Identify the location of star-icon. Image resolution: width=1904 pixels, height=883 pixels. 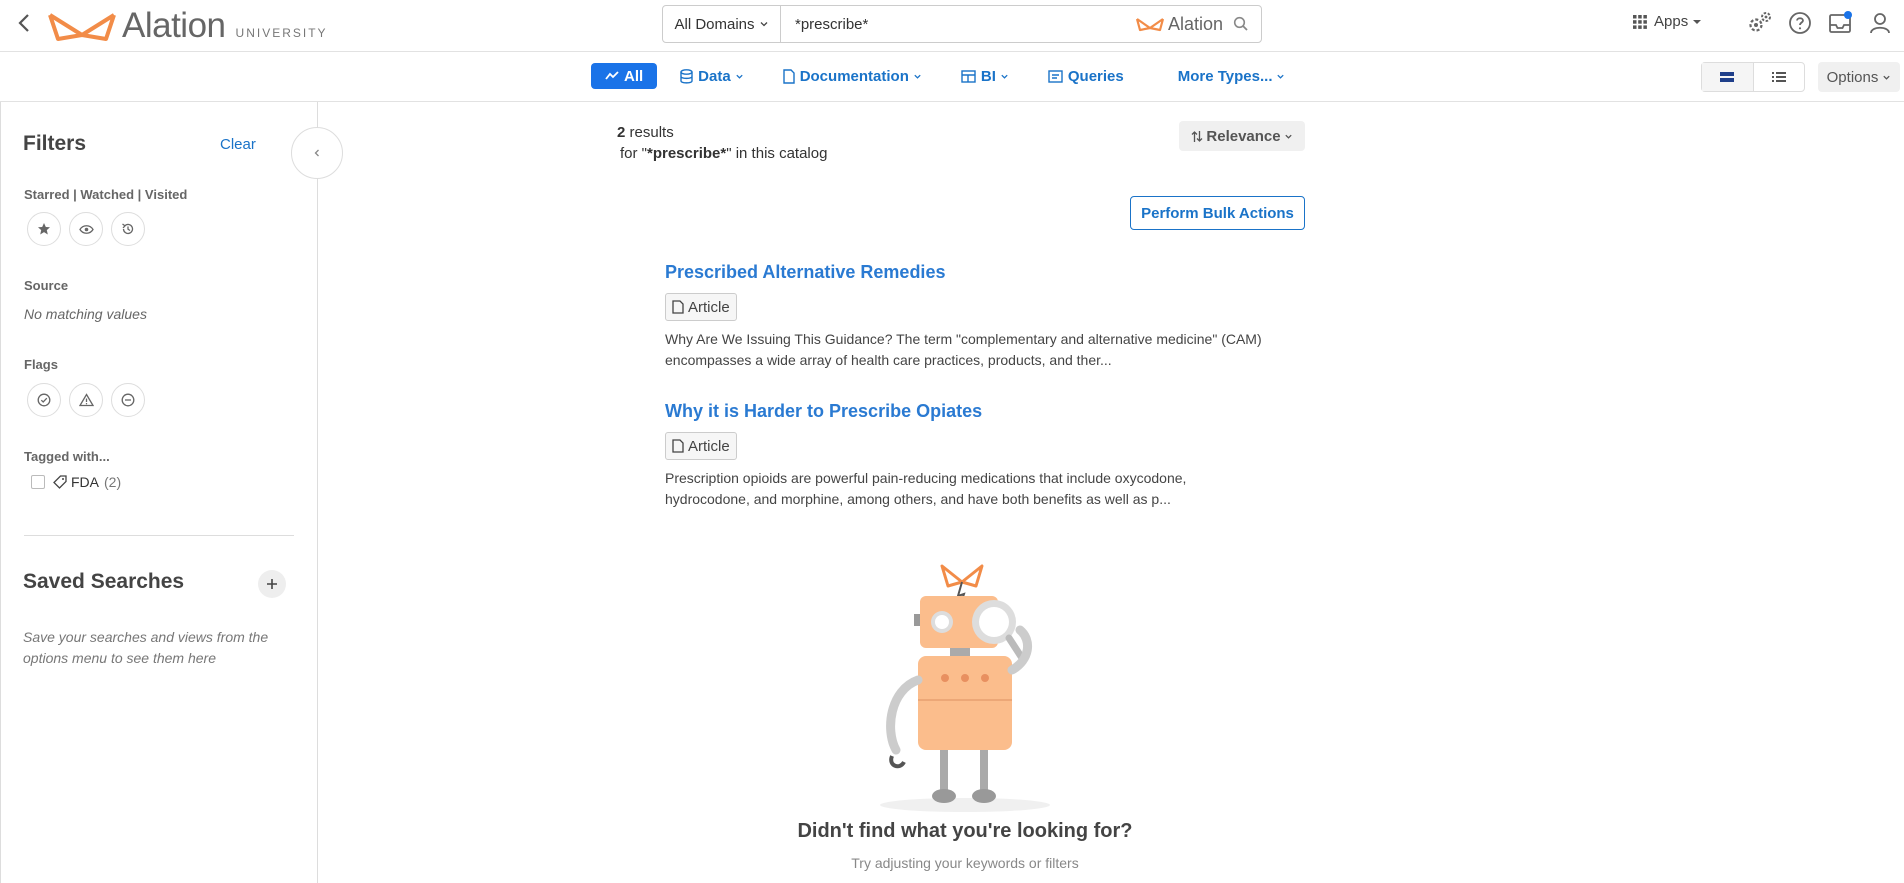
(44, 229).